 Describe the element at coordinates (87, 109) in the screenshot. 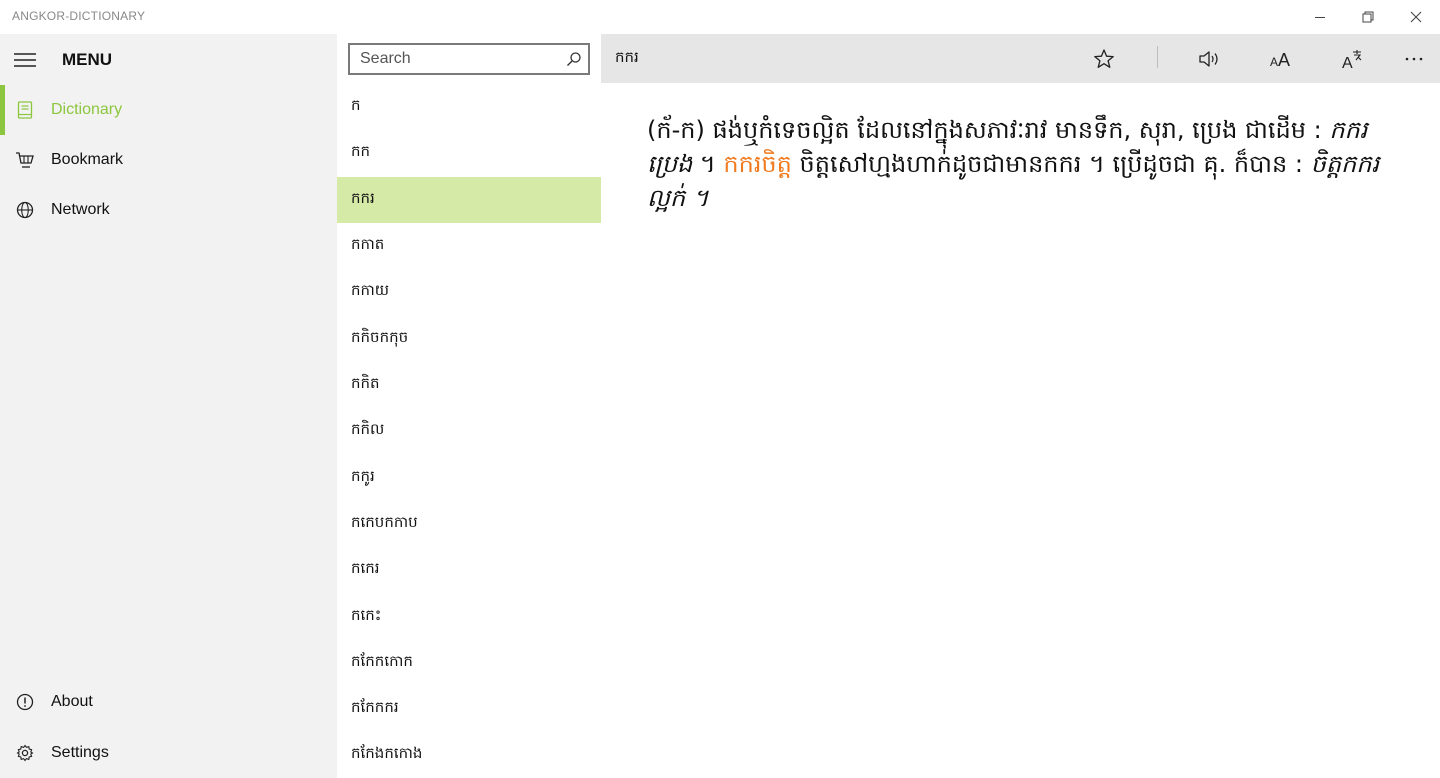

I see `sidebar-item-label: Dictionary` at that location.